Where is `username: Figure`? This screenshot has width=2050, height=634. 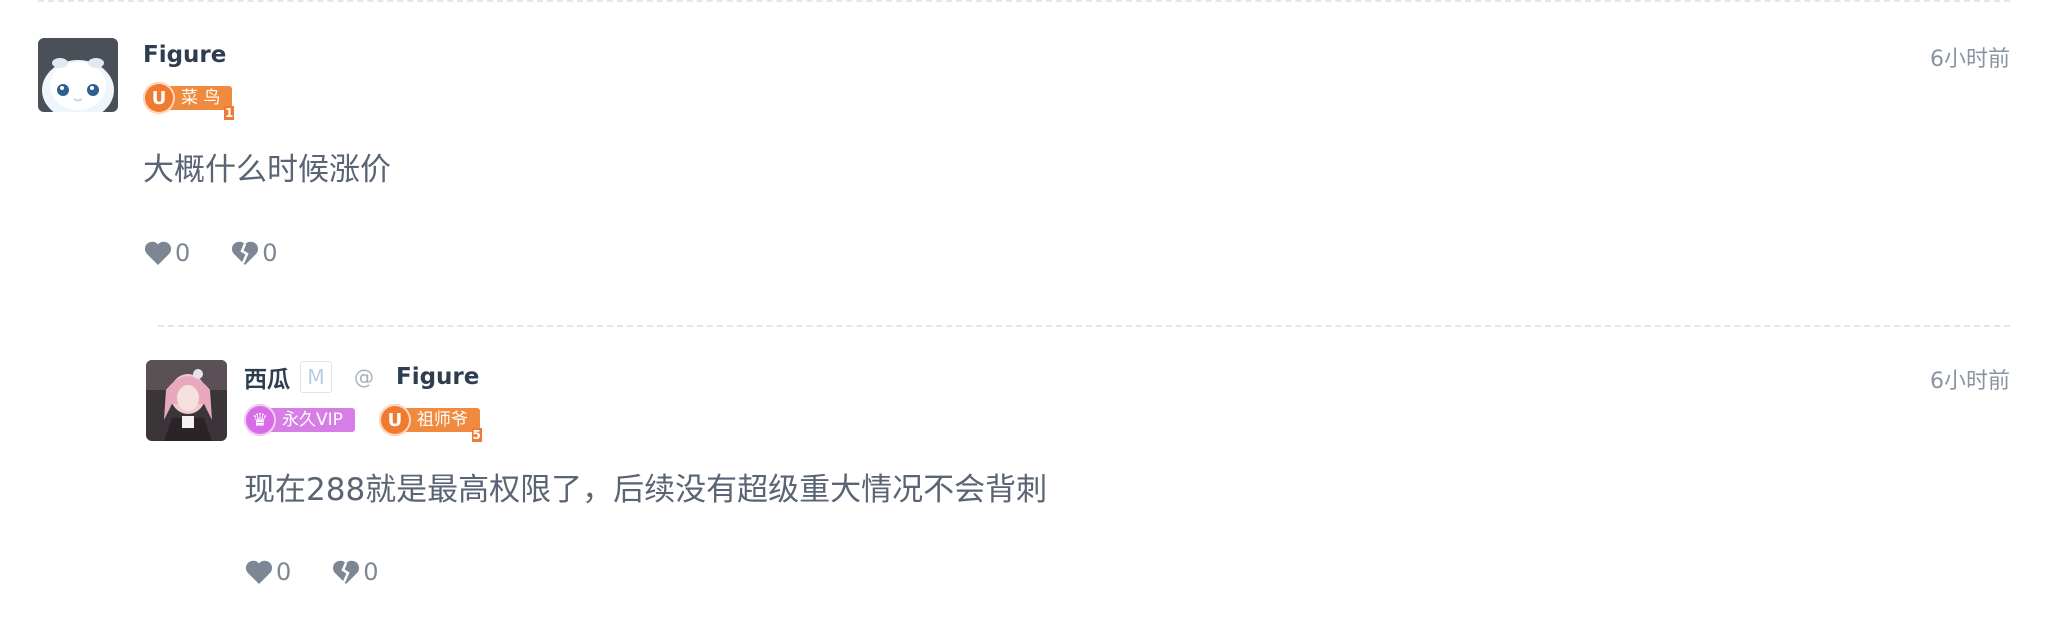 username: Figure is located at coordinates (184, 55).